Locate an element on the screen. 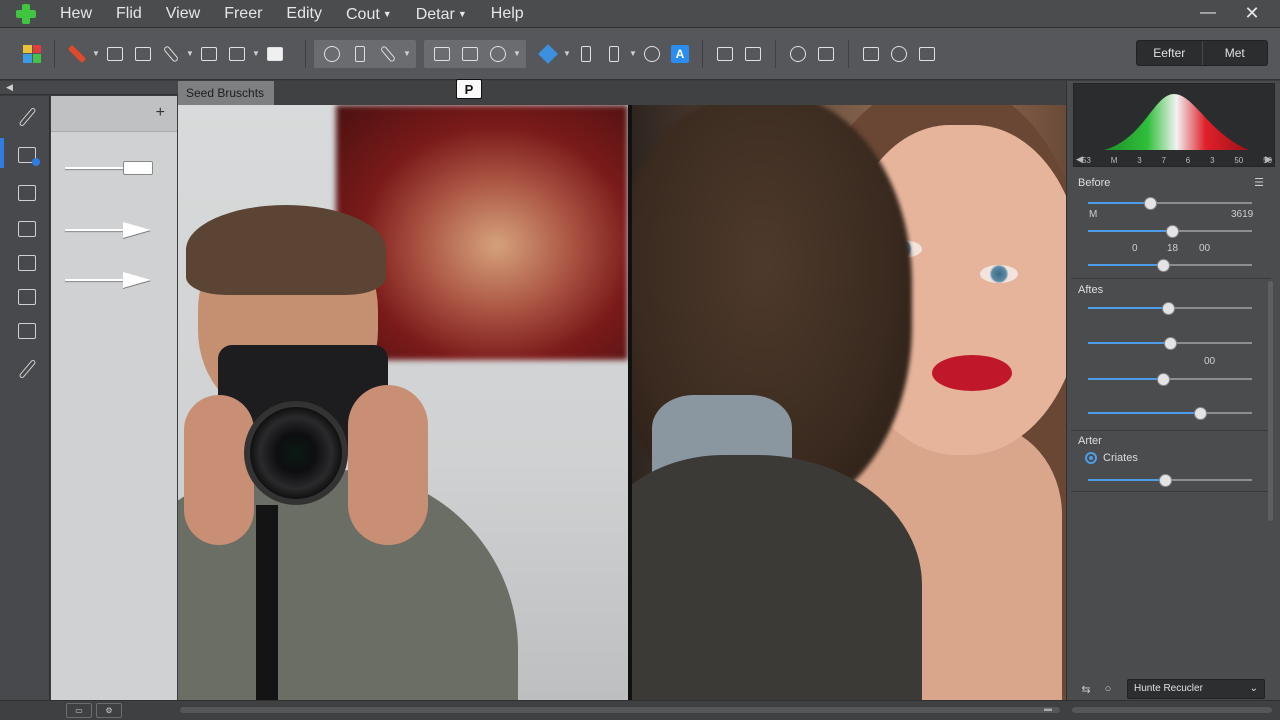 Image resolution: width=1280 pixels, height=720 pixels. document-tab: Seed Bruschts is located at coordinates (226, 93).